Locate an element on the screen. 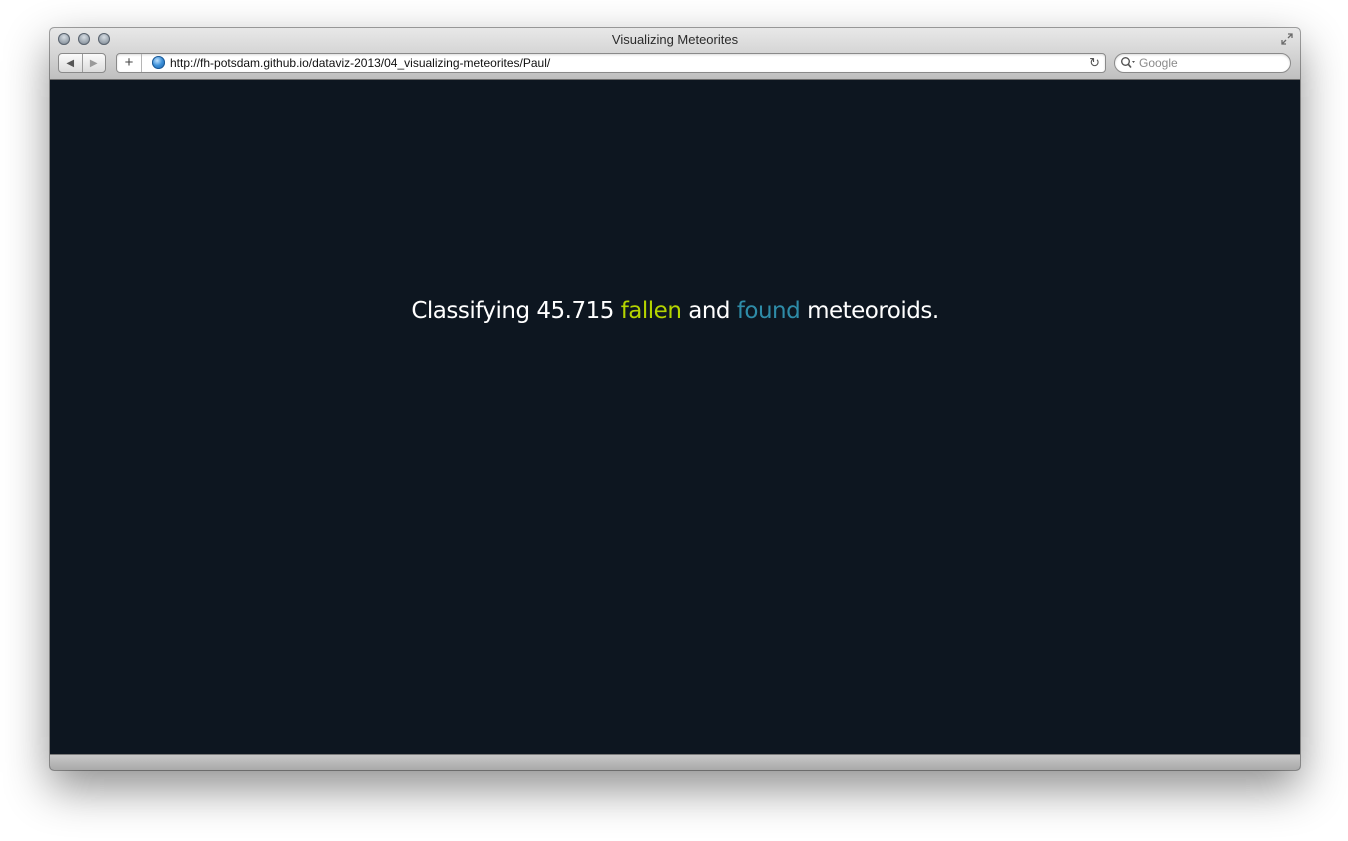  plus-icon: + is located at coordinates (129, 62).